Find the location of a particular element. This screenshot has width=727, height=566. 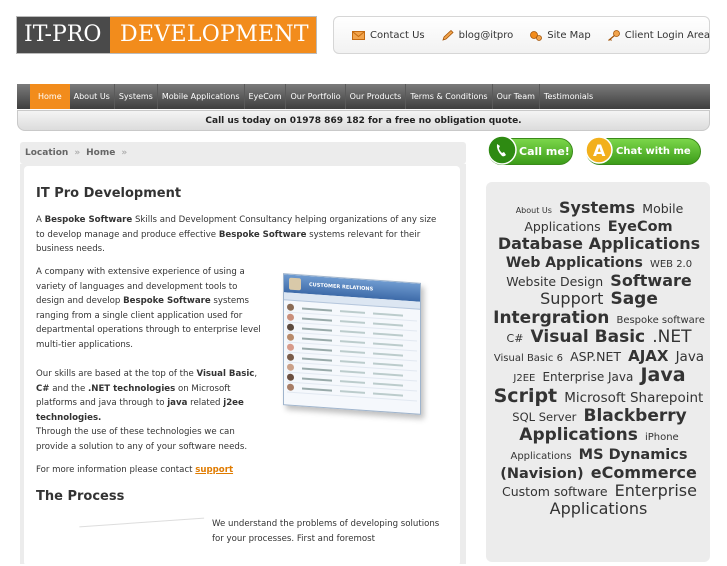

tag-cloud-link: EyeCom is located at coordinates (640, 227).